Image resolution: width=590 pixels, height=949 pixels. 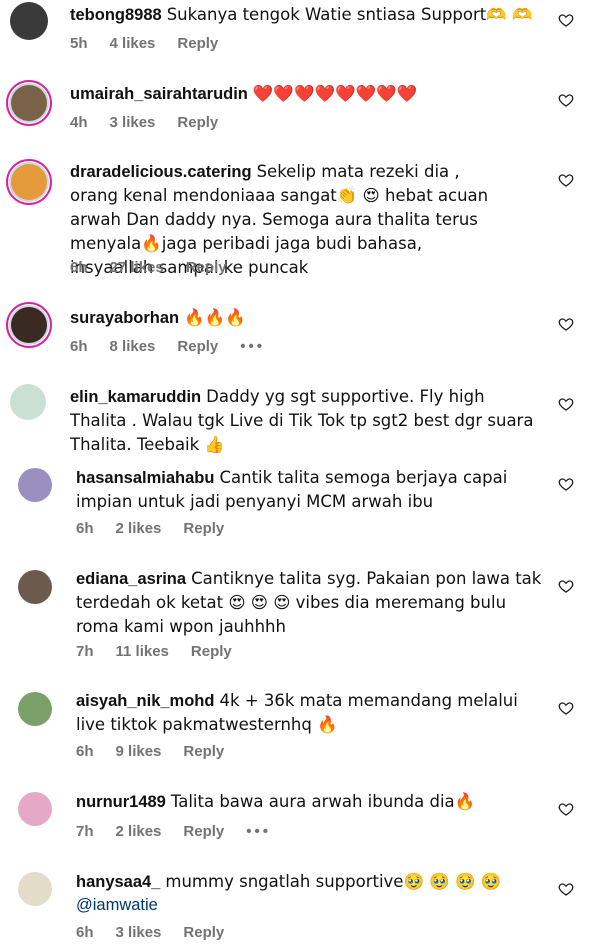 What do you see at coordinates (159, 94) in the screenshot?
I see `username: umairah_sairahtarudin` at bounding box center [159, 94].